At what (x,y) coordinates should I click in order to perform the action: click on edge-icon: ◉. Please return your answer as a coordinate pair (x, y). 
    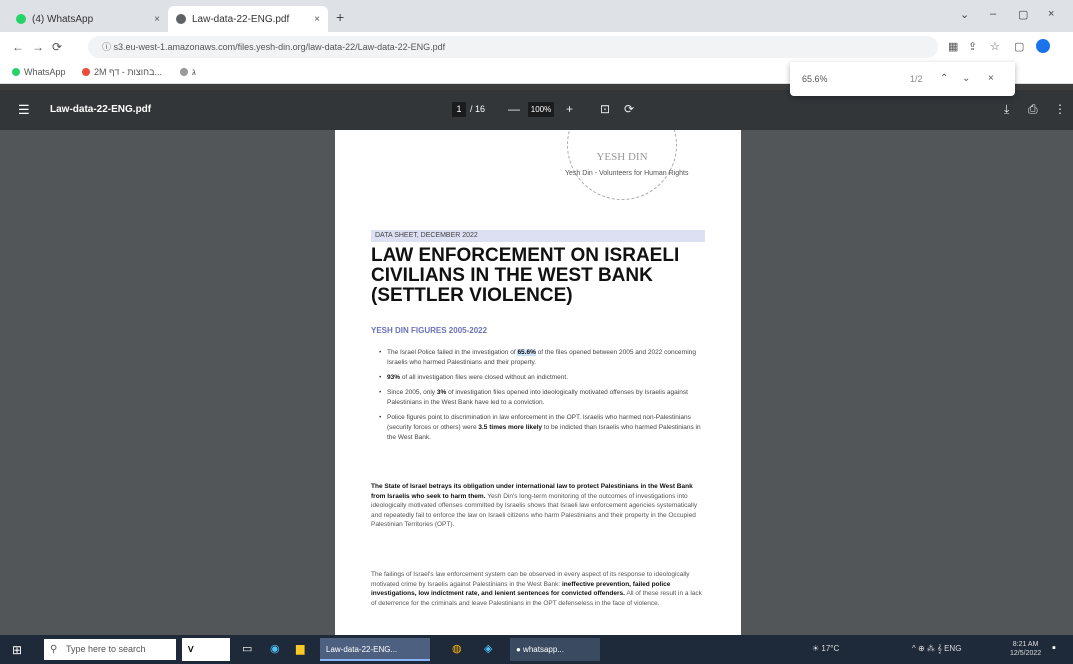
    Looking at the image, I should click on (275, 648).